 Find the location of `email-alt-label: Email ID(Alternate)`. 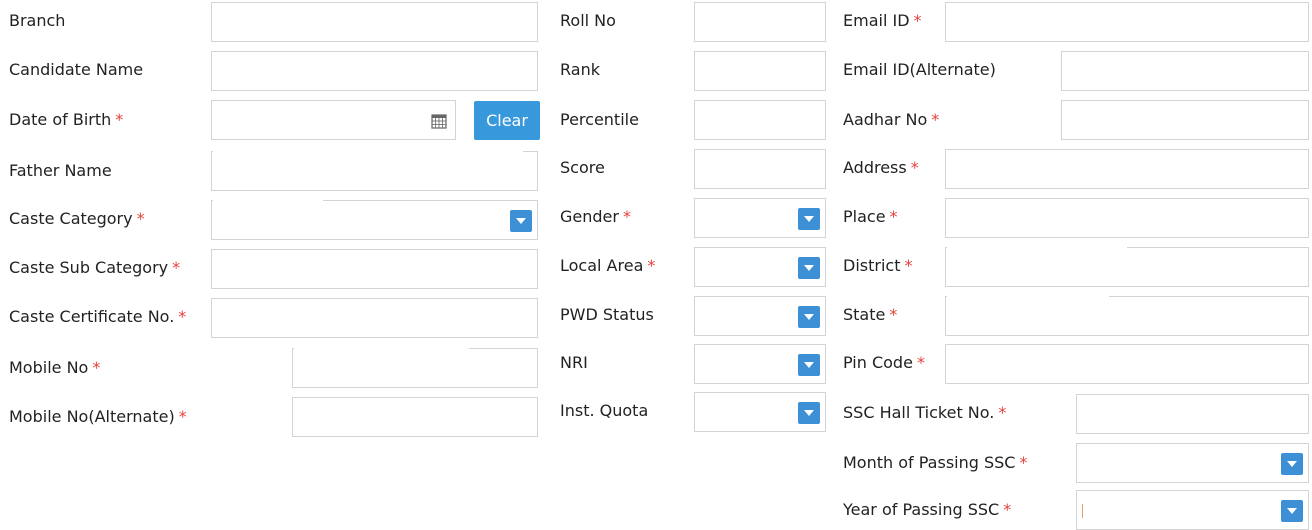

email-alt-label: Email ID(Alternate) is located at coordinates (919, 69).